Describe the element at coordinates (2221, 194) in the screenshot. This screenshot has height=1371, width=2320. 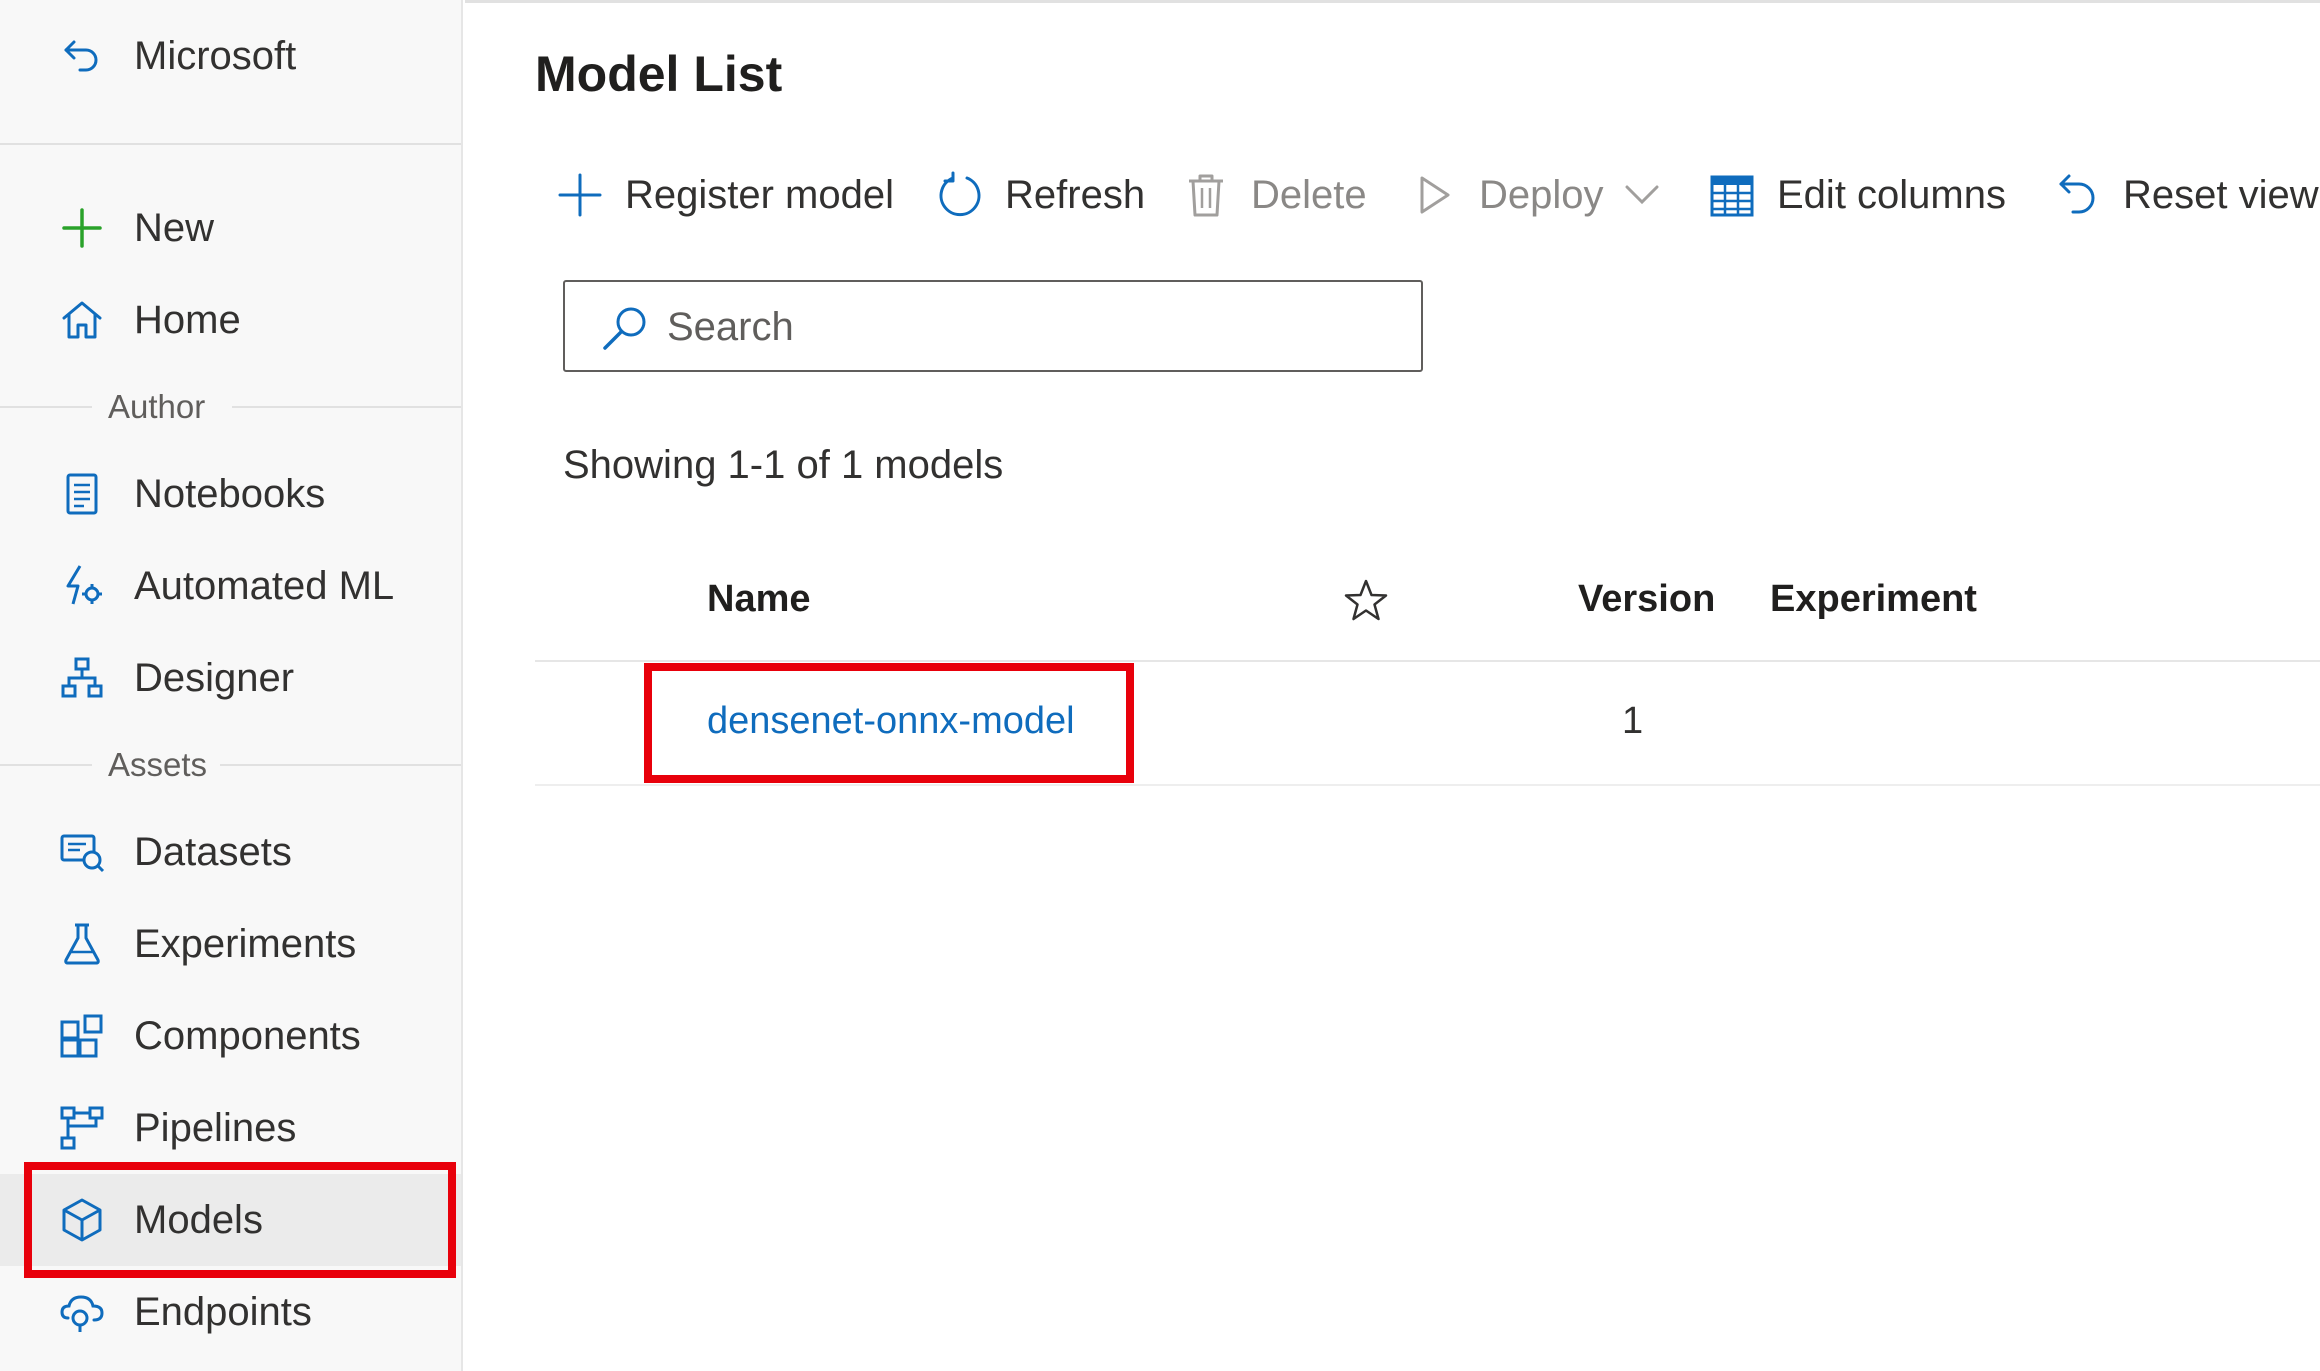
I see `reset-view-label: Reset view` at that location.